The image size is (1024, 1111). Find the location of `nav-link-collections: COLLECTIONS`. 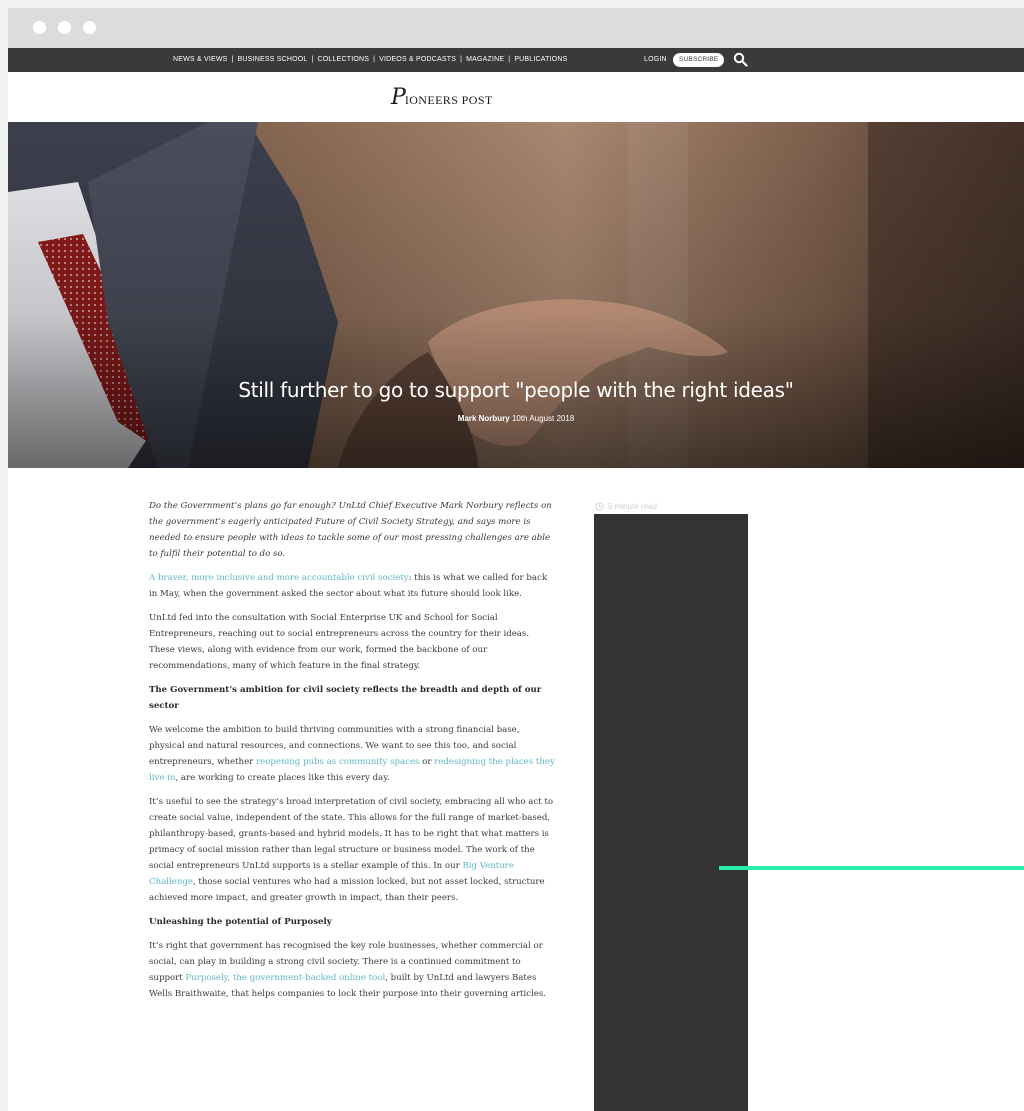

nav-link-collections: COLLECTIONS is located at coordinates (344, 59).